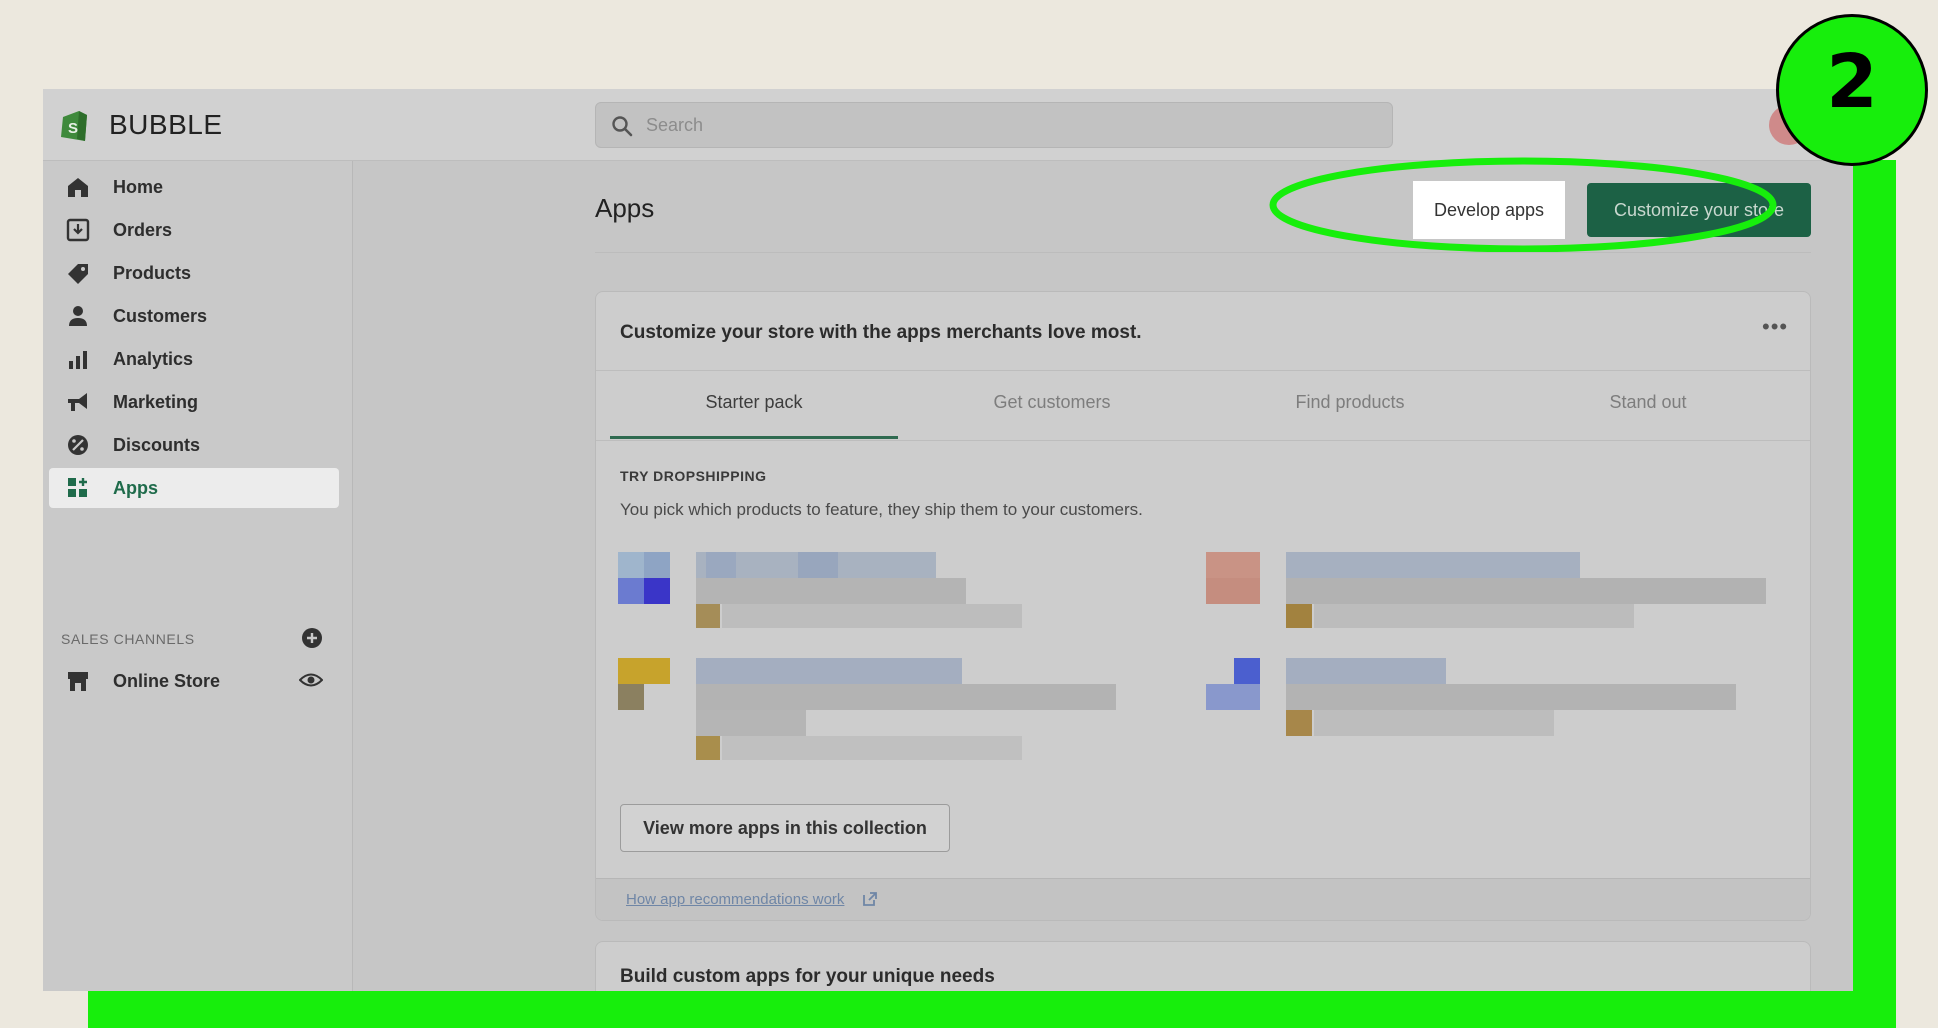  What do you see at coordinates (167, 681) in the screenshot?
I see `sidebar-item-label: Online Store` at bounding box center [167, 681].